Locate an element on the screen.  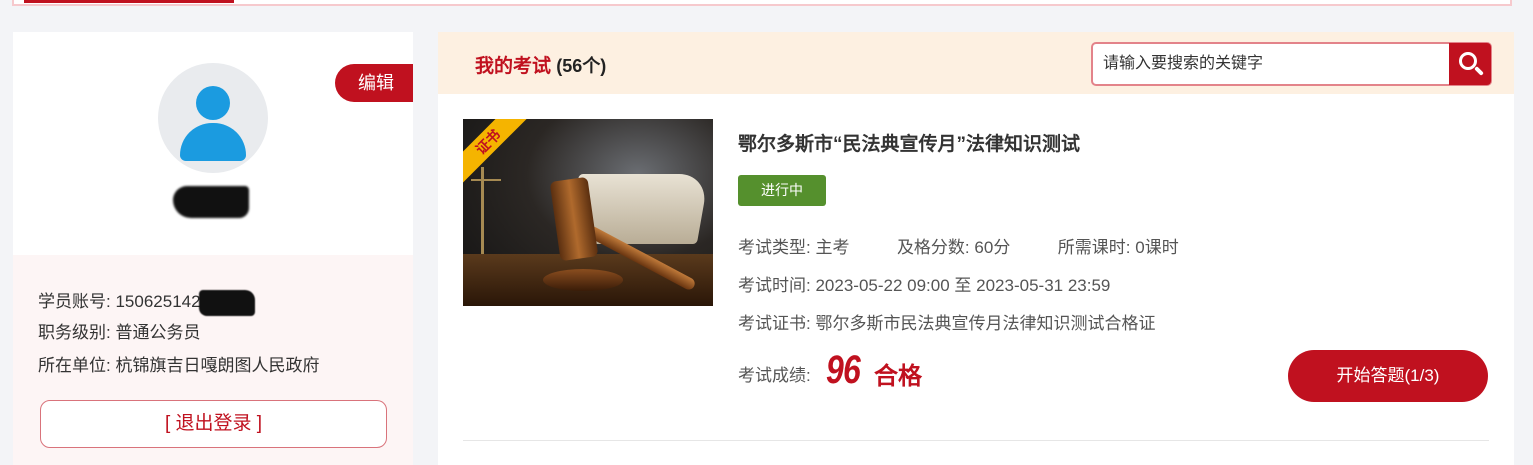
search-icon-handle is located at coordinates (1479, 71).